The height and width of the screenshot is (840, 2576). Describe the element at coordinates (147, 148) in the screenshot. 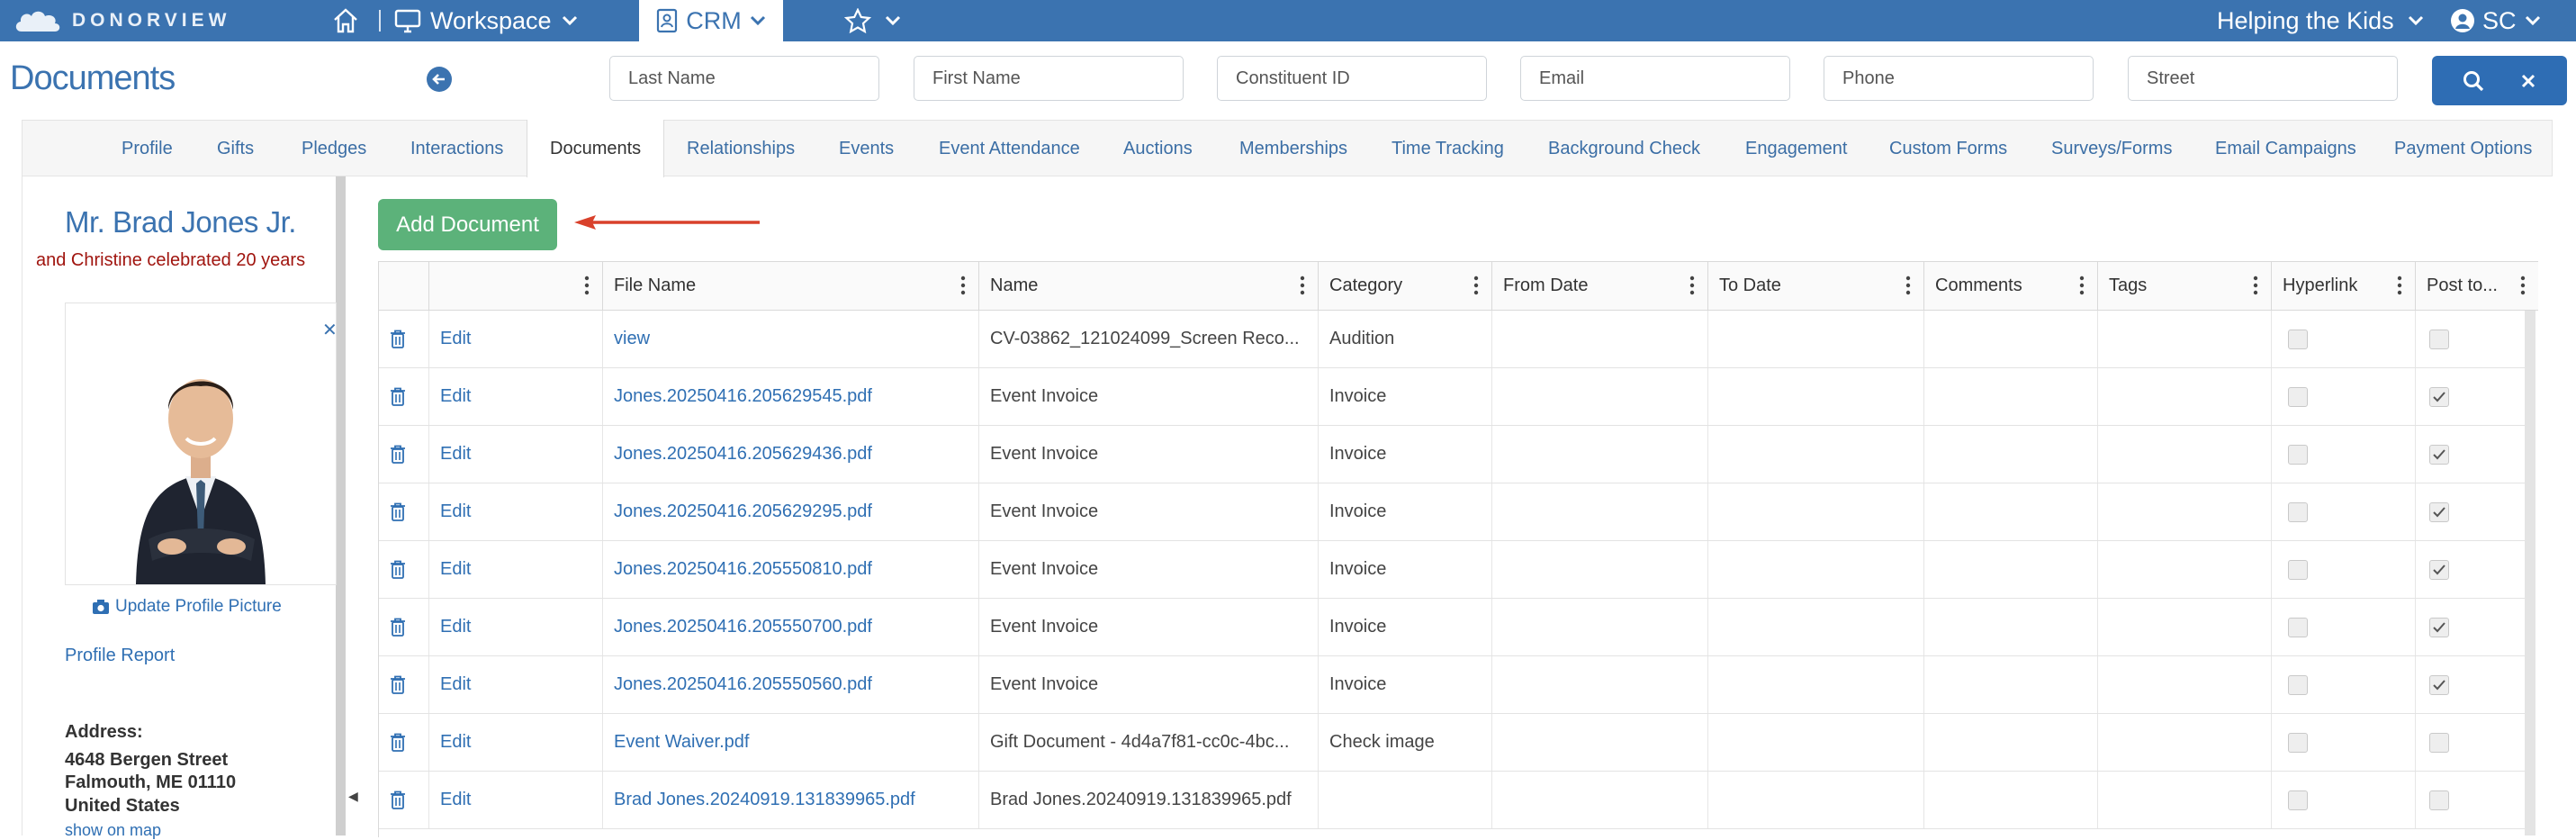

I see `tab-profile: Profile` at that location.